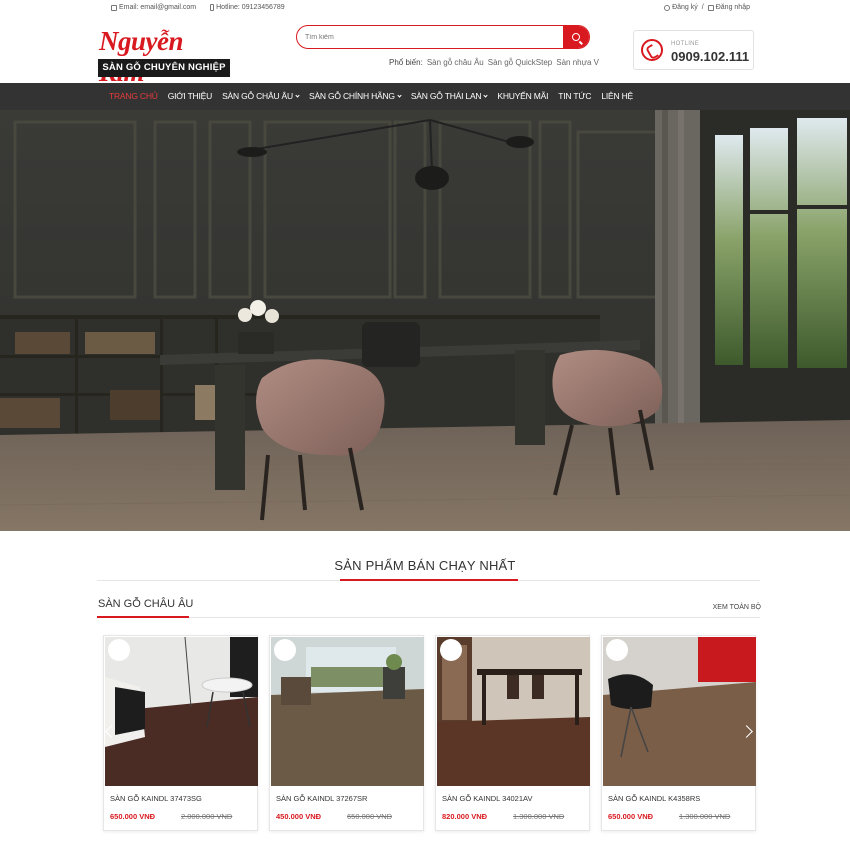  Describe the element at coordinates (156, 798) in the screenshot. I see `product-name: SÀN GỖ KAINDL 37473SG` at that location.